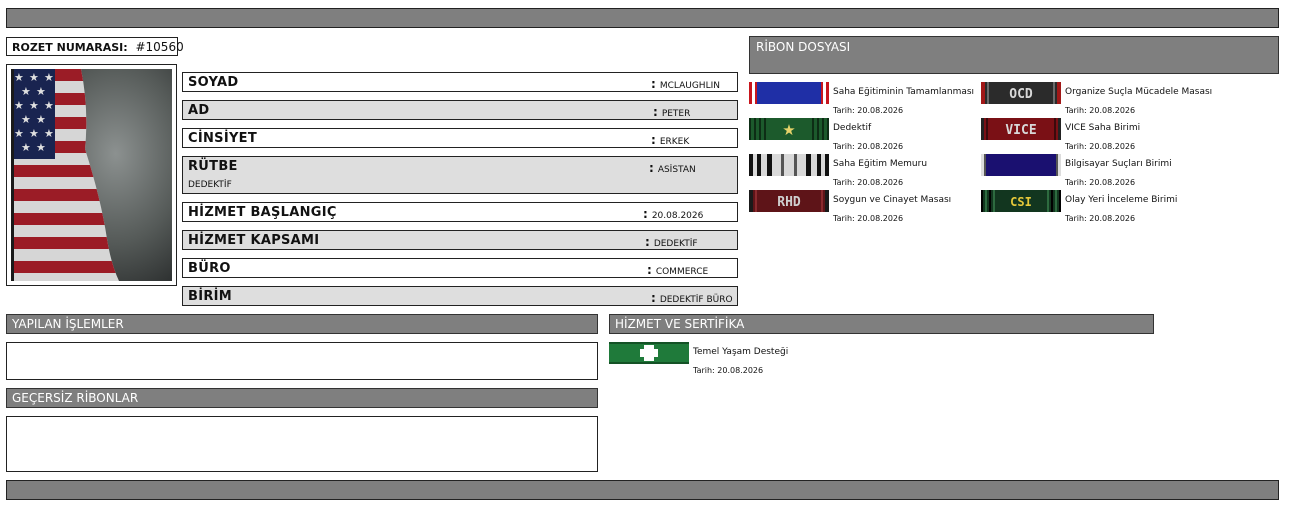  What do you see at coordinates (159, 47) in the screenshot?
I see `badge-number: #10560` at bounding box center [159, 47].